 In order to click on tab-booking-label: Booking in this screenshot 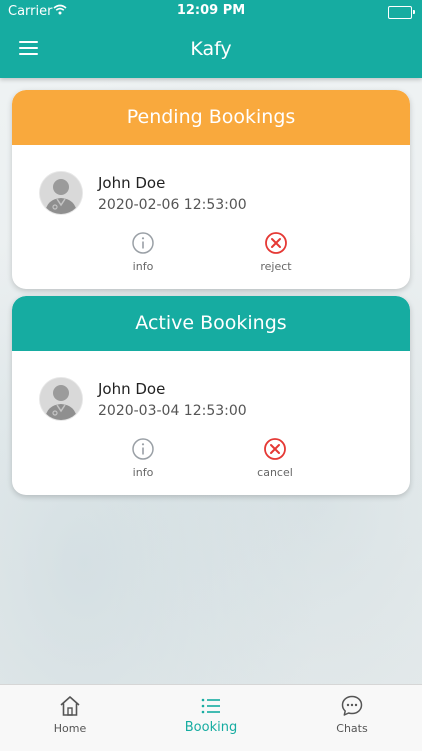, I will do `click(211, 727)`.